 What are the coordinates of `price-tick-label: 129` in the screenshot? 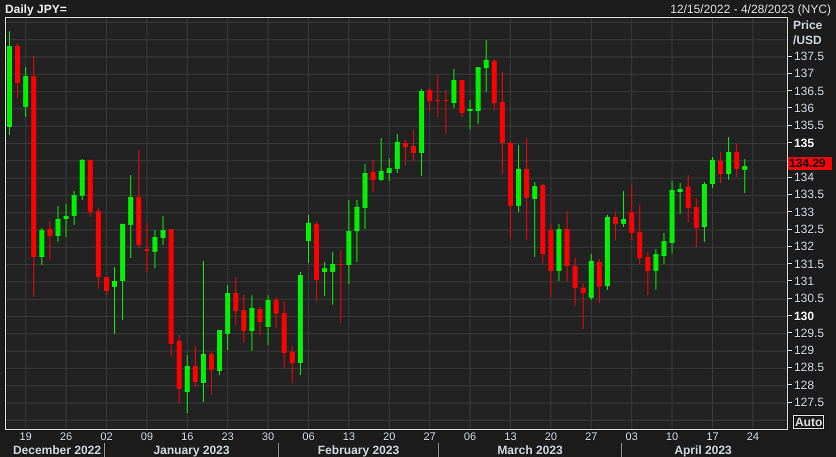 It's located at (804, 350).